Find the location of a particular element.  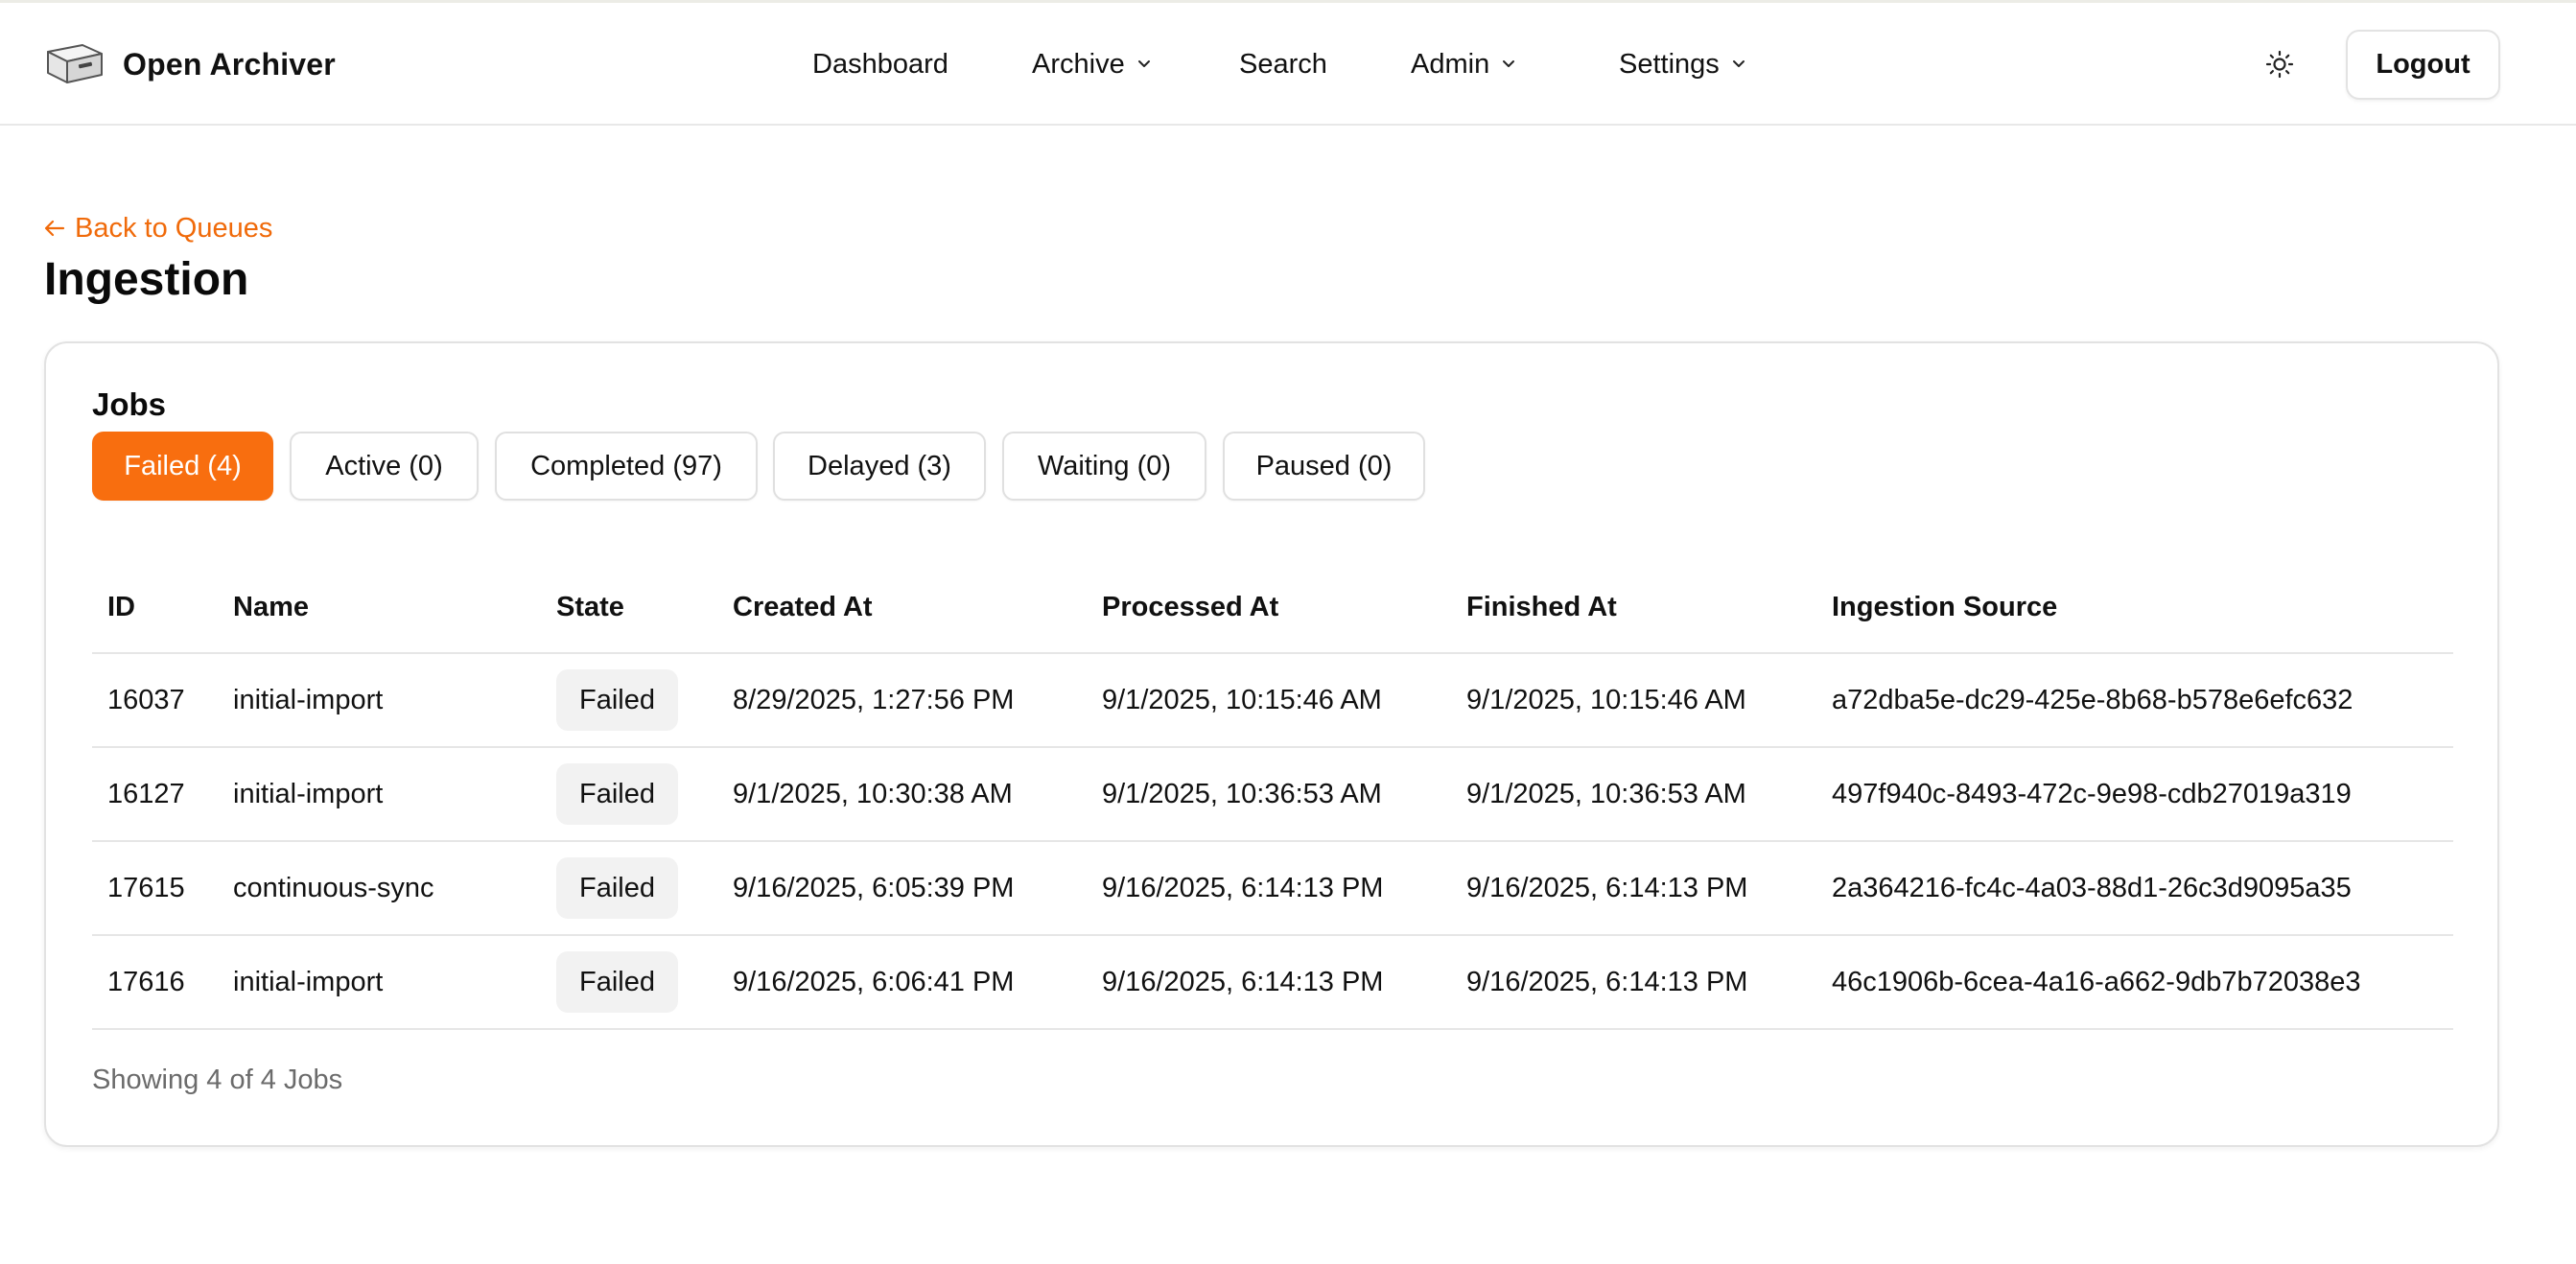

nav-search-label: Search is located at coordinates (1283, 64).